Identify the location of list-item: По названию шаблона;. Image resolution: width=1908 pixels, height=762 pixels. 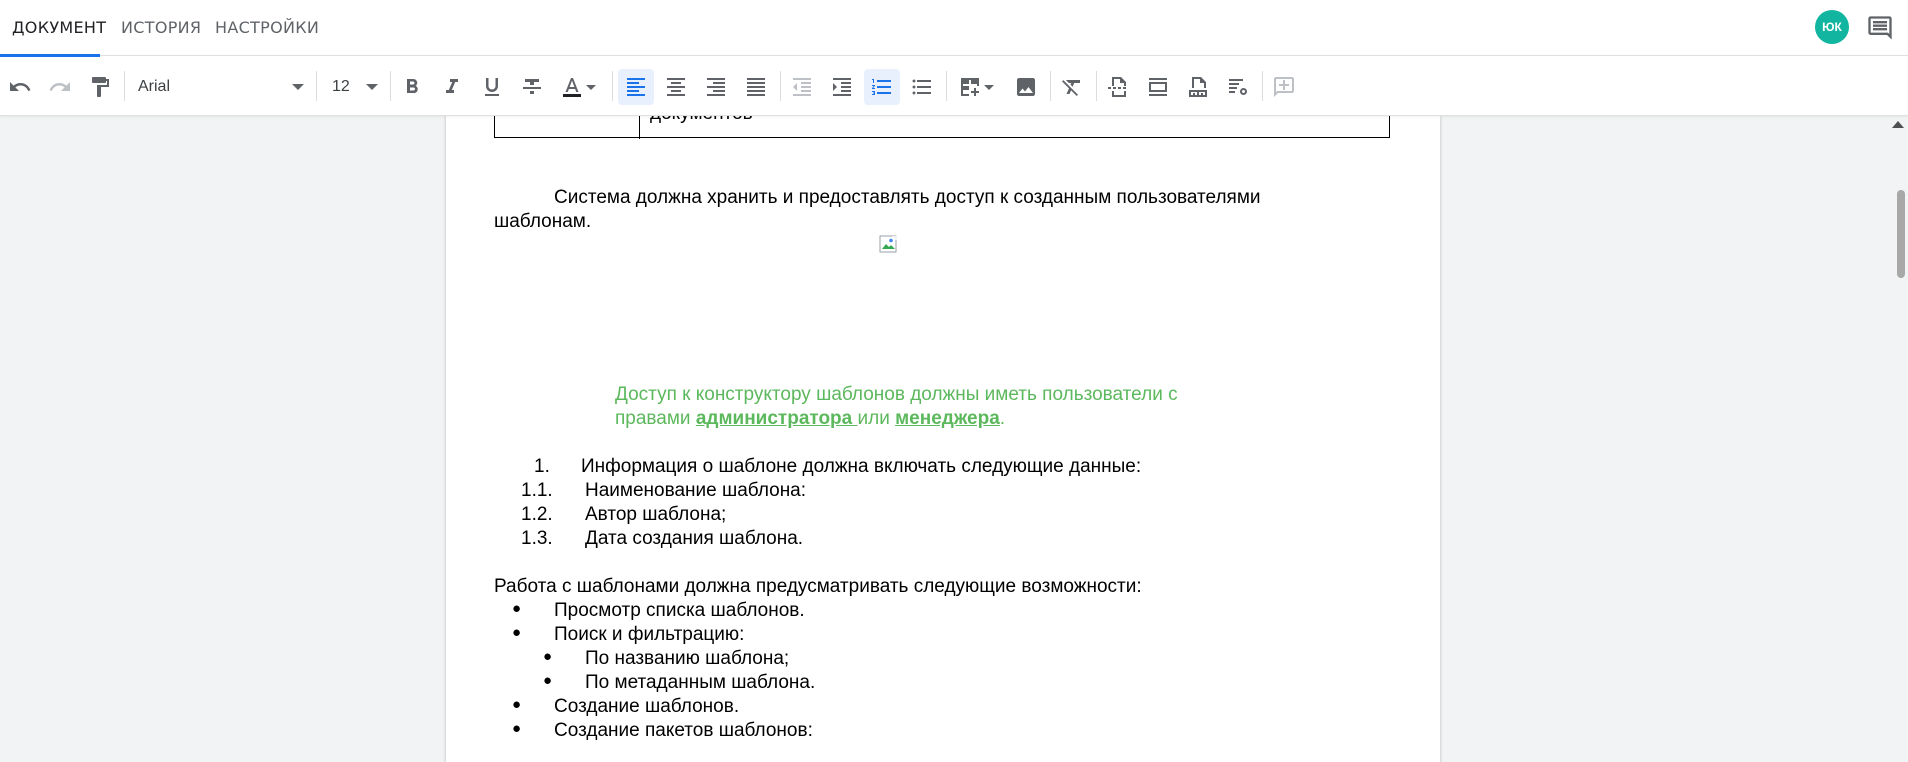
(687, 659).